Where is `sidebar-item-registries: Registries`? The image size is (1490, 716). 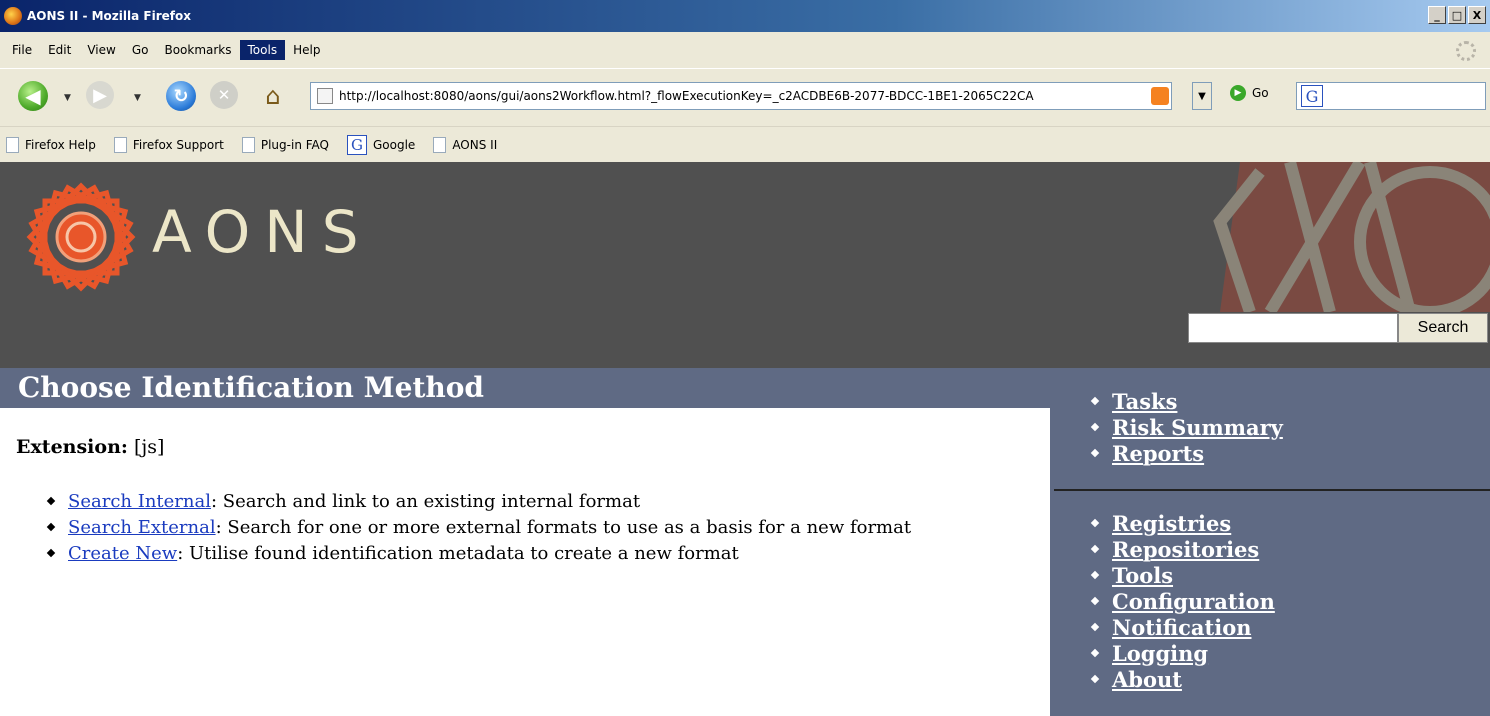 sidebar-item-registries: Registries is located at coordinates (1182, 523).